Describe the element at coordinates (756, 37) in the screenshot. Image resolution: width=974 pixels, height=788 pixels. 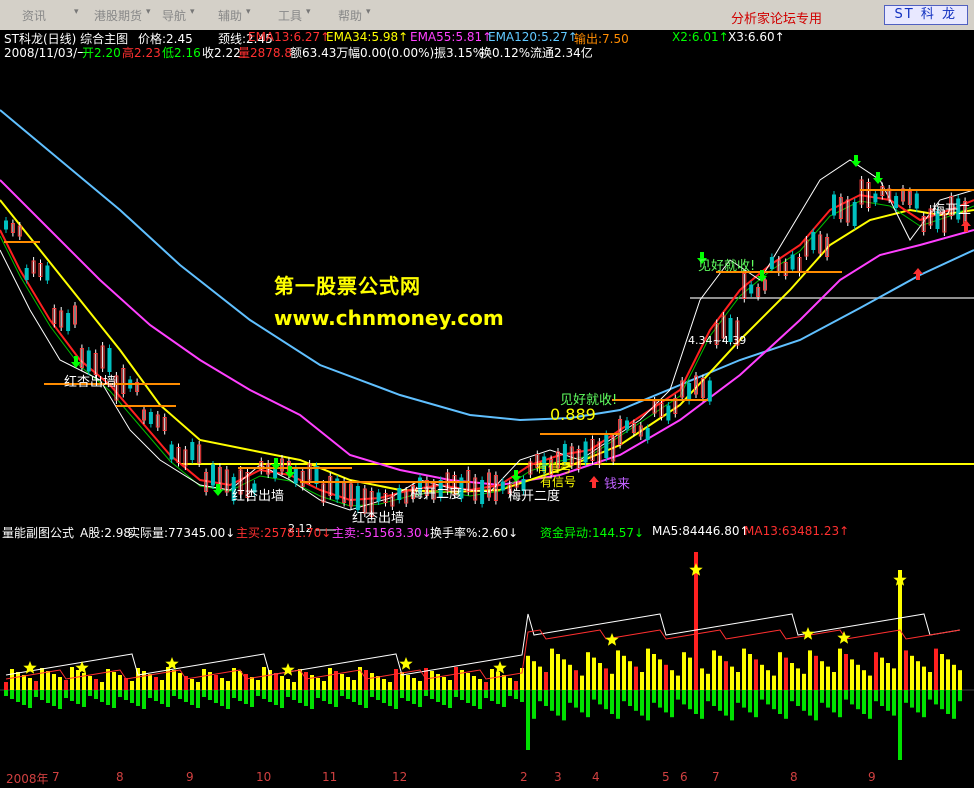
I see `hdr1-field: X3:6.60↑` at that location.